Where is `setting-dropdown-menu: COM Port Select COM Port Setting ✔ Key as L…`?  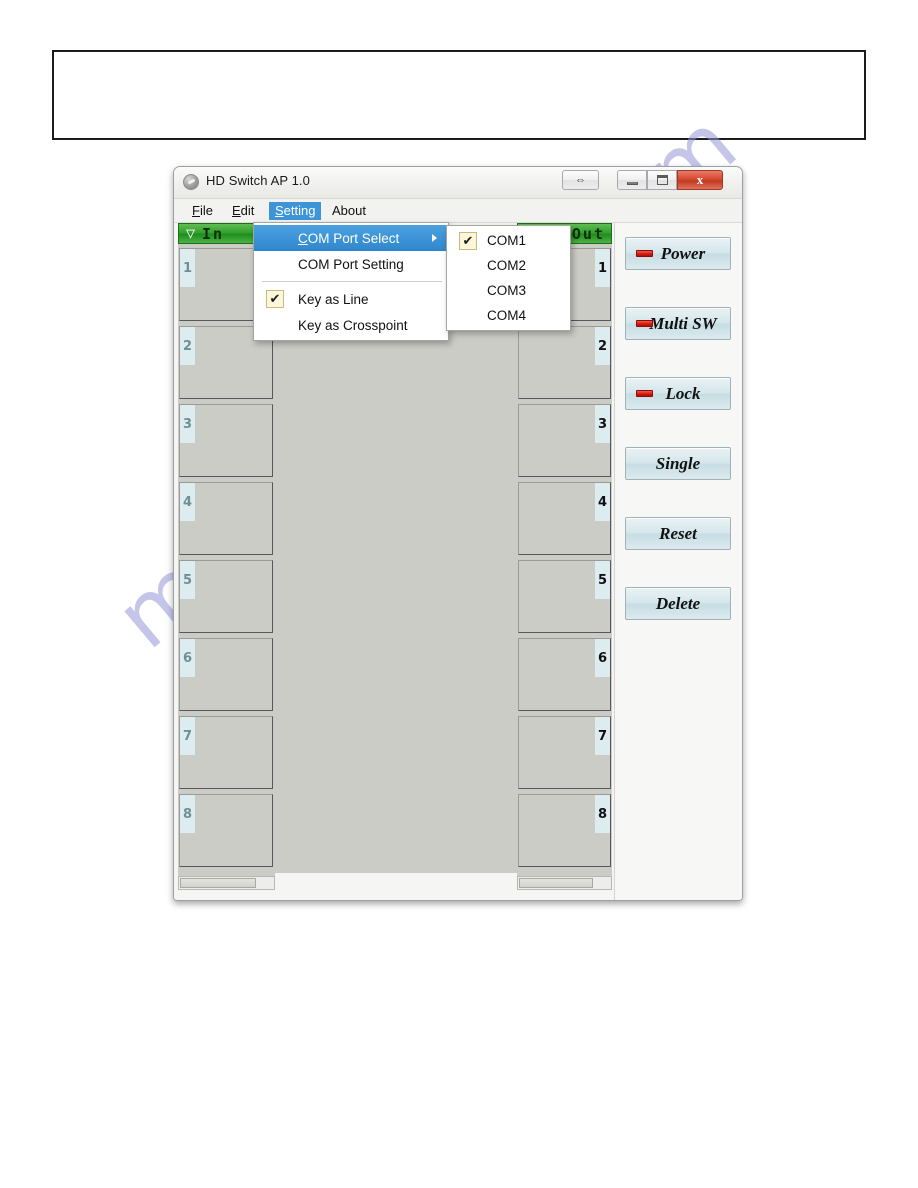 setting-dropdown-menu: COM Port Select COM Port Setting ✔ Key as L… is located at coordinates (351, 281).